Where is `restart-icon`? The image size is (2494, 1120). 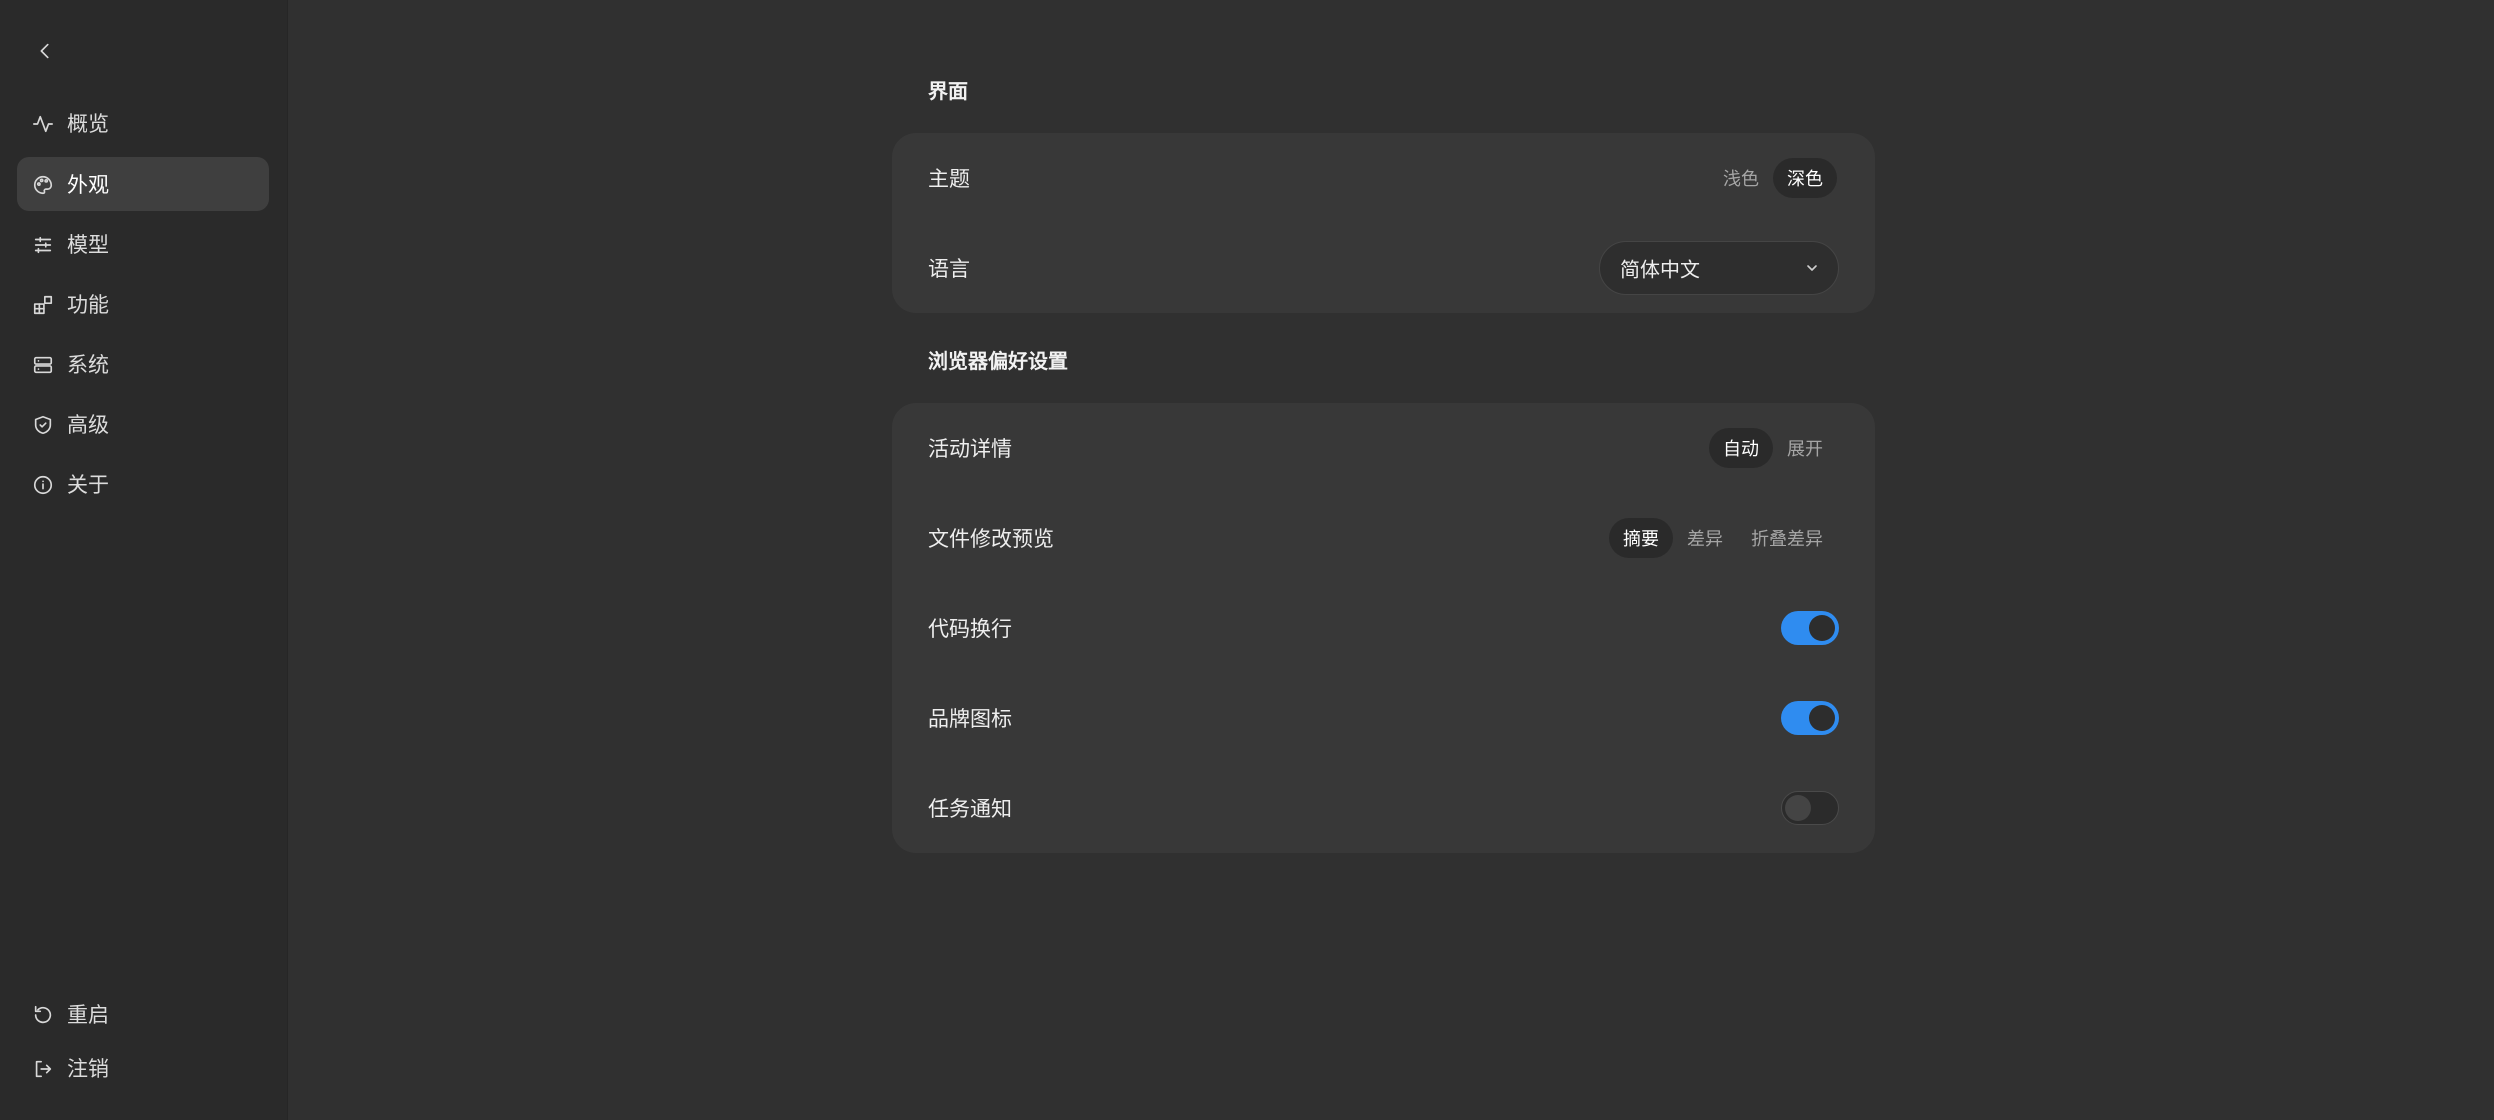
restart-icon is located at coordinates (43, 1015).